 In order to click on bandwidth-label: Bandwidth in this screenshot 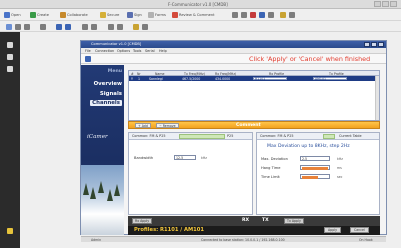, I will do `click(144, 158)`.